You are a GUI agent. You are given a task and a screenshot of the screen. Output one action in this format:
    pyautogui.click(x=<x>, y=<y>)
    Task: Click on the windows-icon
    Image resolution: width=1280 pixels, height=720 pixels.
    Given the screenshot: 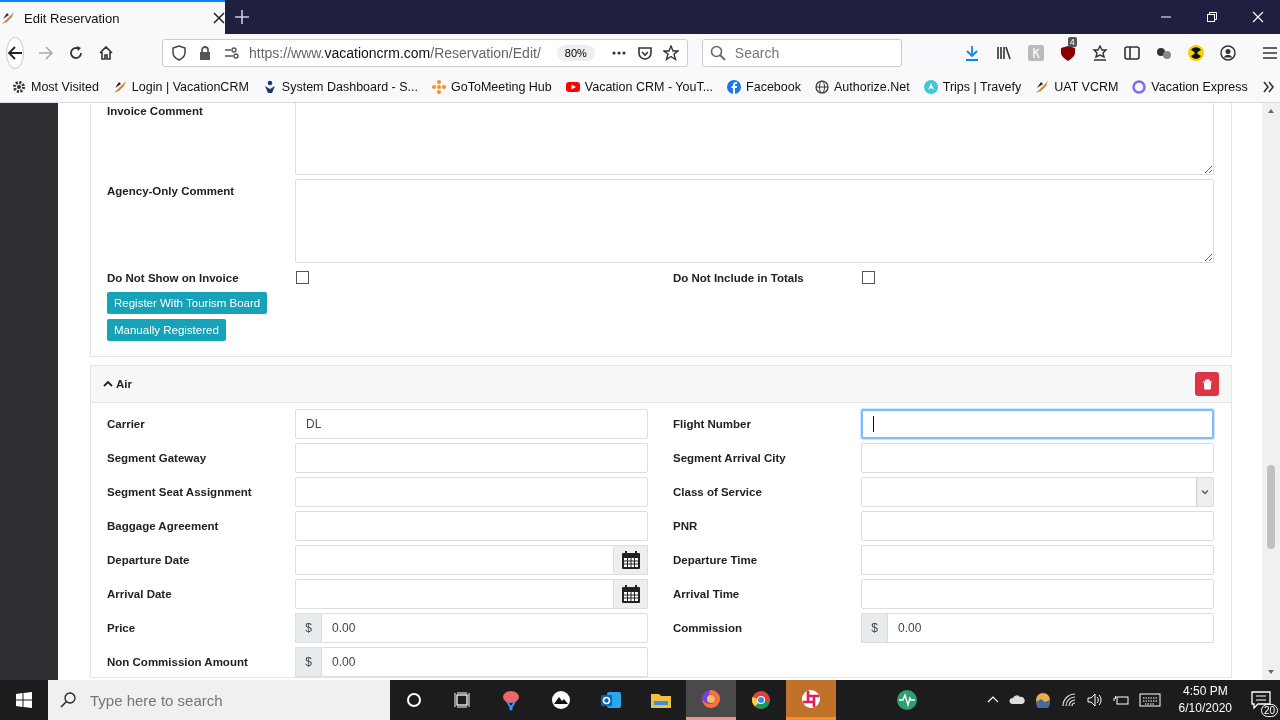 What is the action you would take?
    pyautogui.click(x=24, y=700)
    